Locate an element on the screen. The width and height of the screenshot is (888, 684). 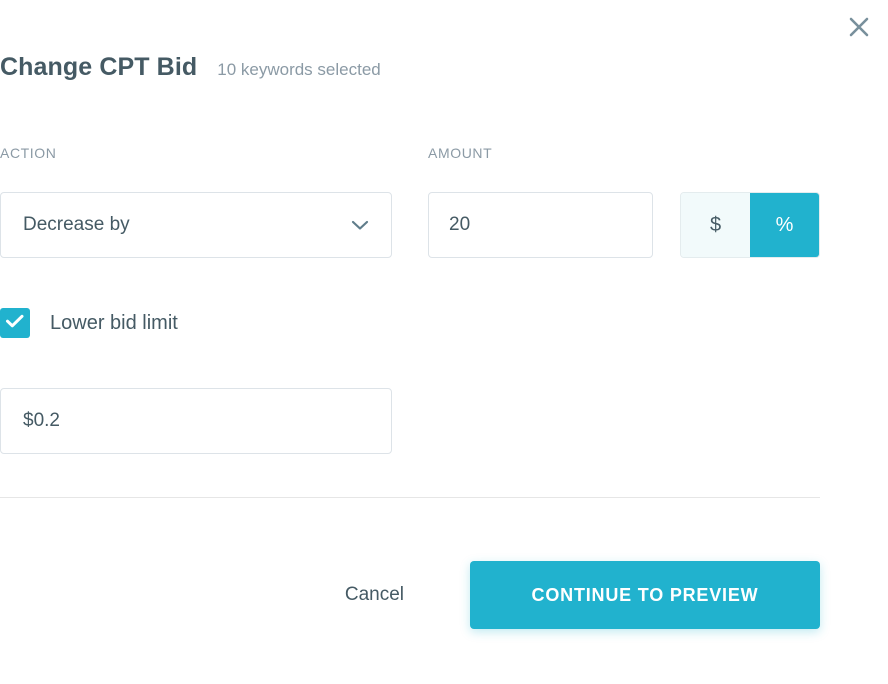
close-button is located at coordinates (859, 27).